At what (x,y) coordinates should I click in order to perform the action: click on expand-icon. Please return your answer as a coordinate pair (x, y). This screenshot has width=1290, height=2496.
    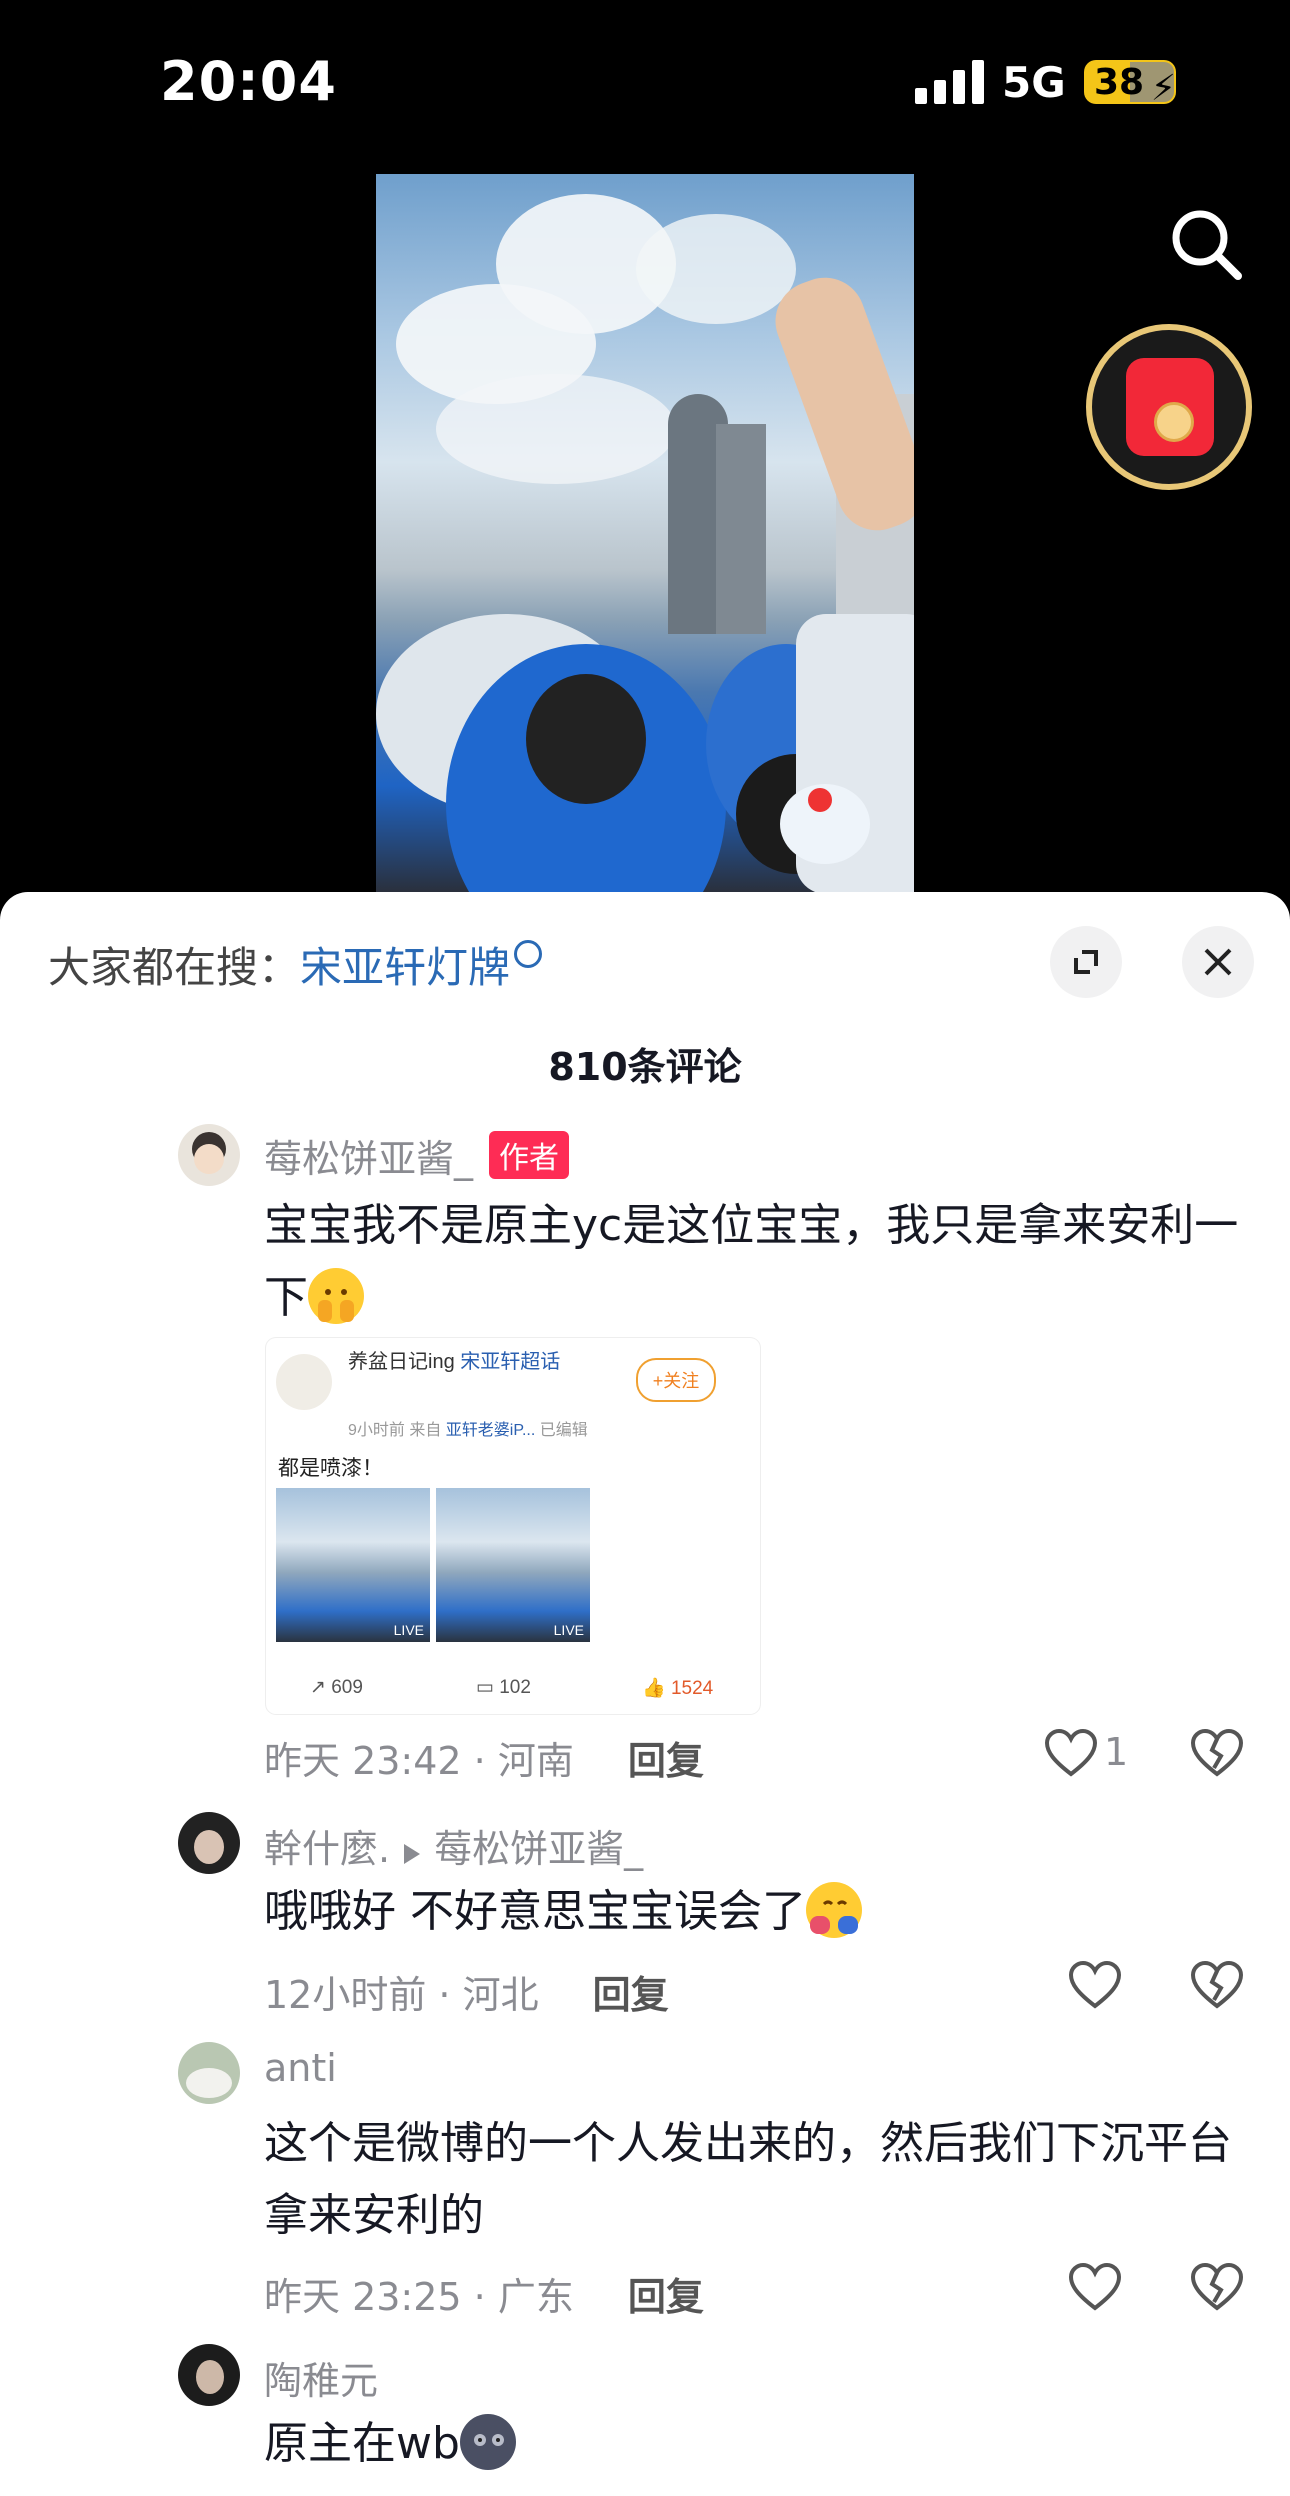
    Looking at the image, I should click on (1086, 962).